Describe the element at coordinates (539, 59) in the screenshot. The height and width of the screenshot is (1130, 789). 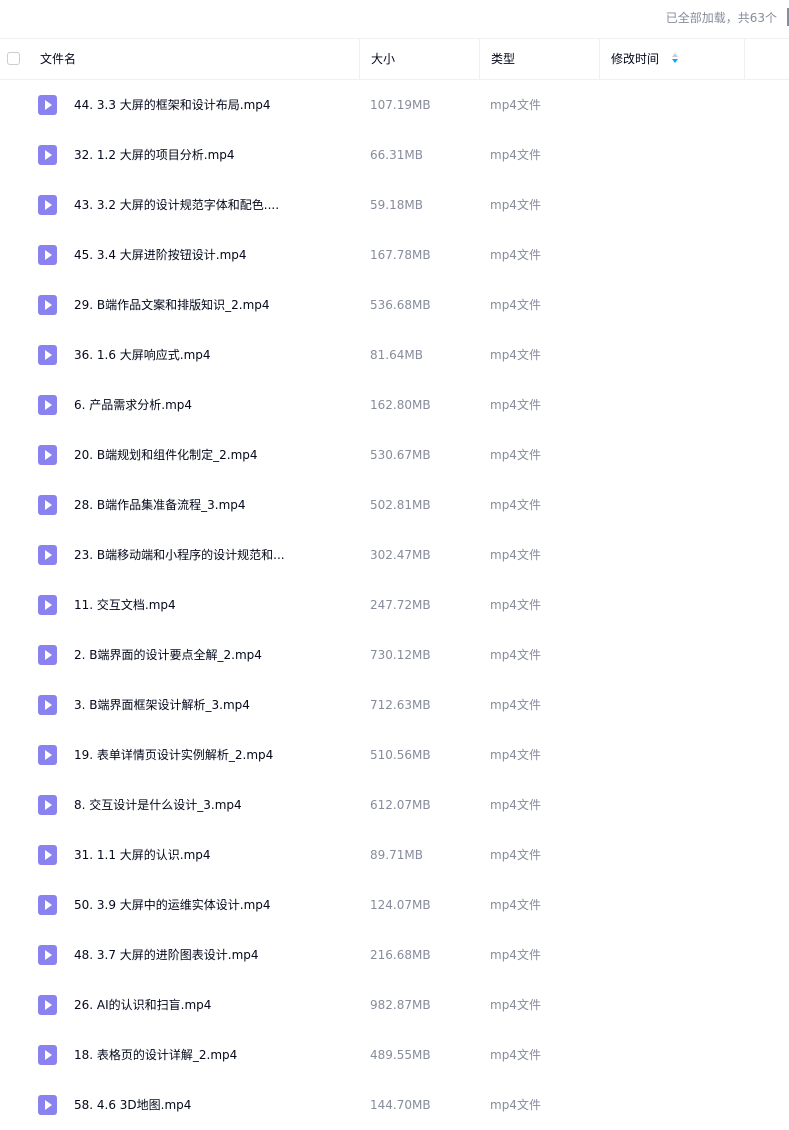
I see `column-header-type: 类型` at that location.